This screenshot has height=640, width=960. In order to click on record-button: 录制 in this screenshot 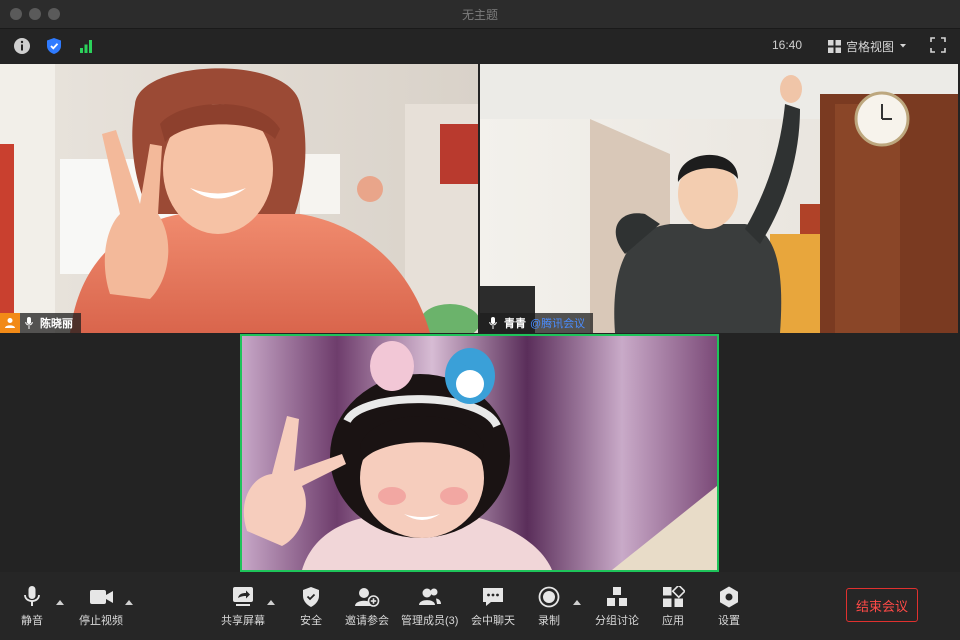, I will do `click(549, 607)`.